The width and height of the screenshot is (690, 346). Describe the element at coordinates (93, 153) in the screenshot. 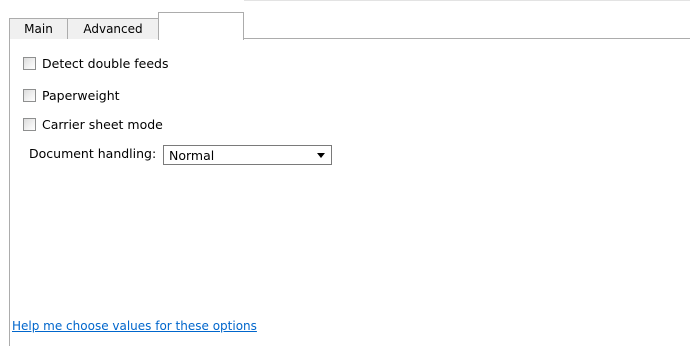

I see `document-handling-label: Document handling:` at that location.